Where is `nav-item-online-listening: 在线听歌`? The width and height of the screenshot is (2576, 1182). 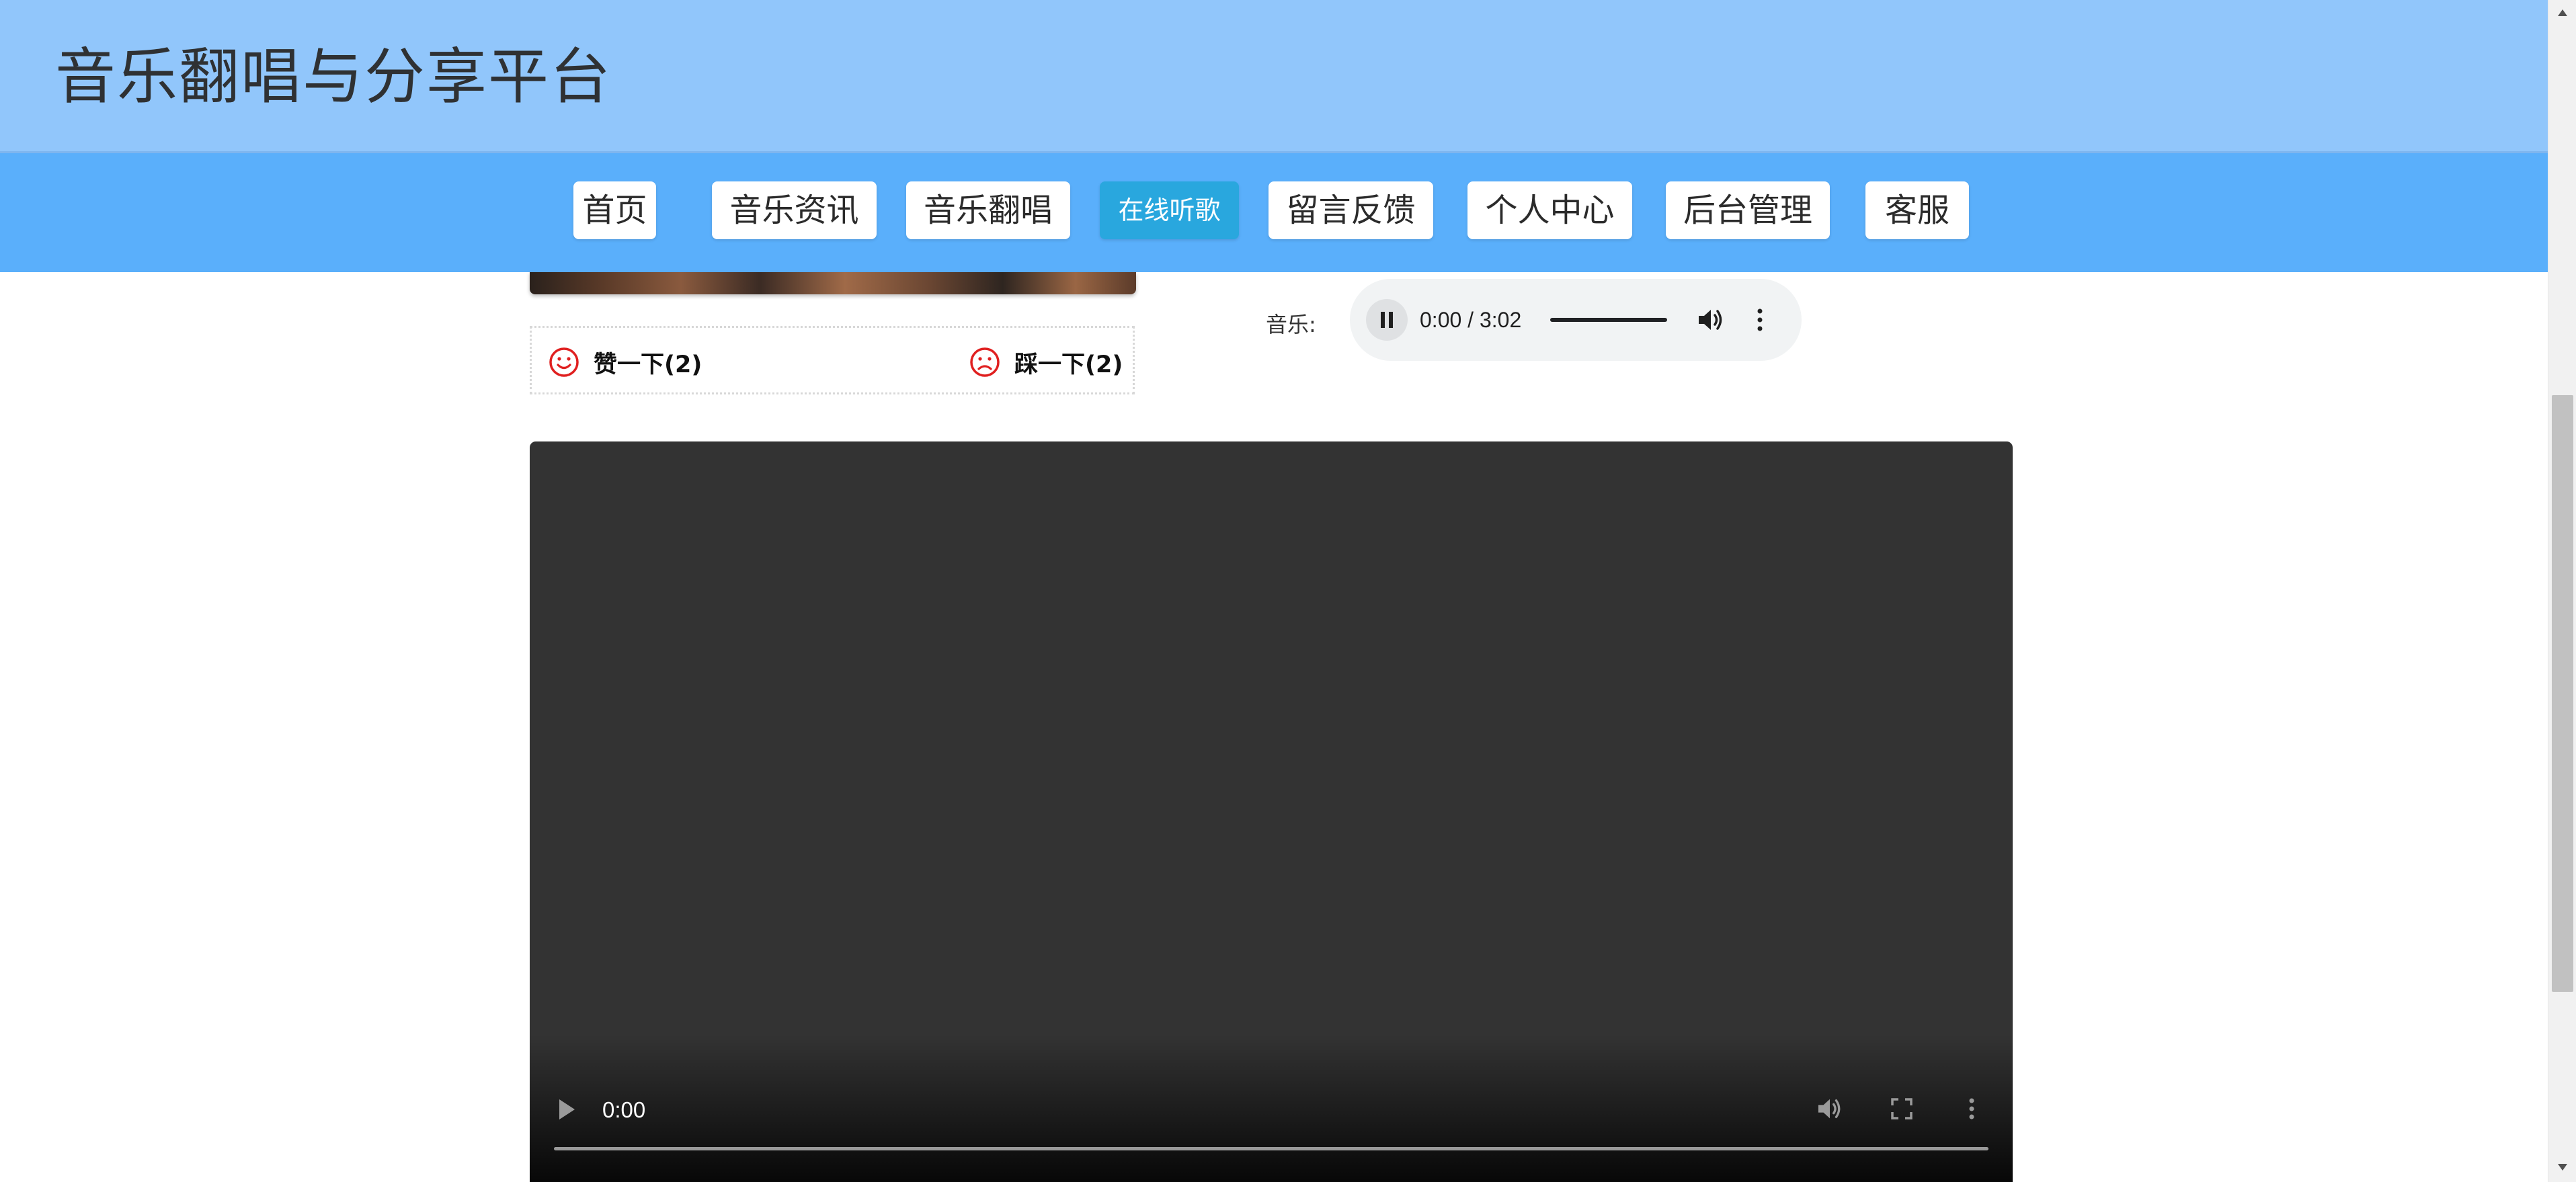
nav-item-online-listening: 在线听歌 is located at coordinates (1169, 210).